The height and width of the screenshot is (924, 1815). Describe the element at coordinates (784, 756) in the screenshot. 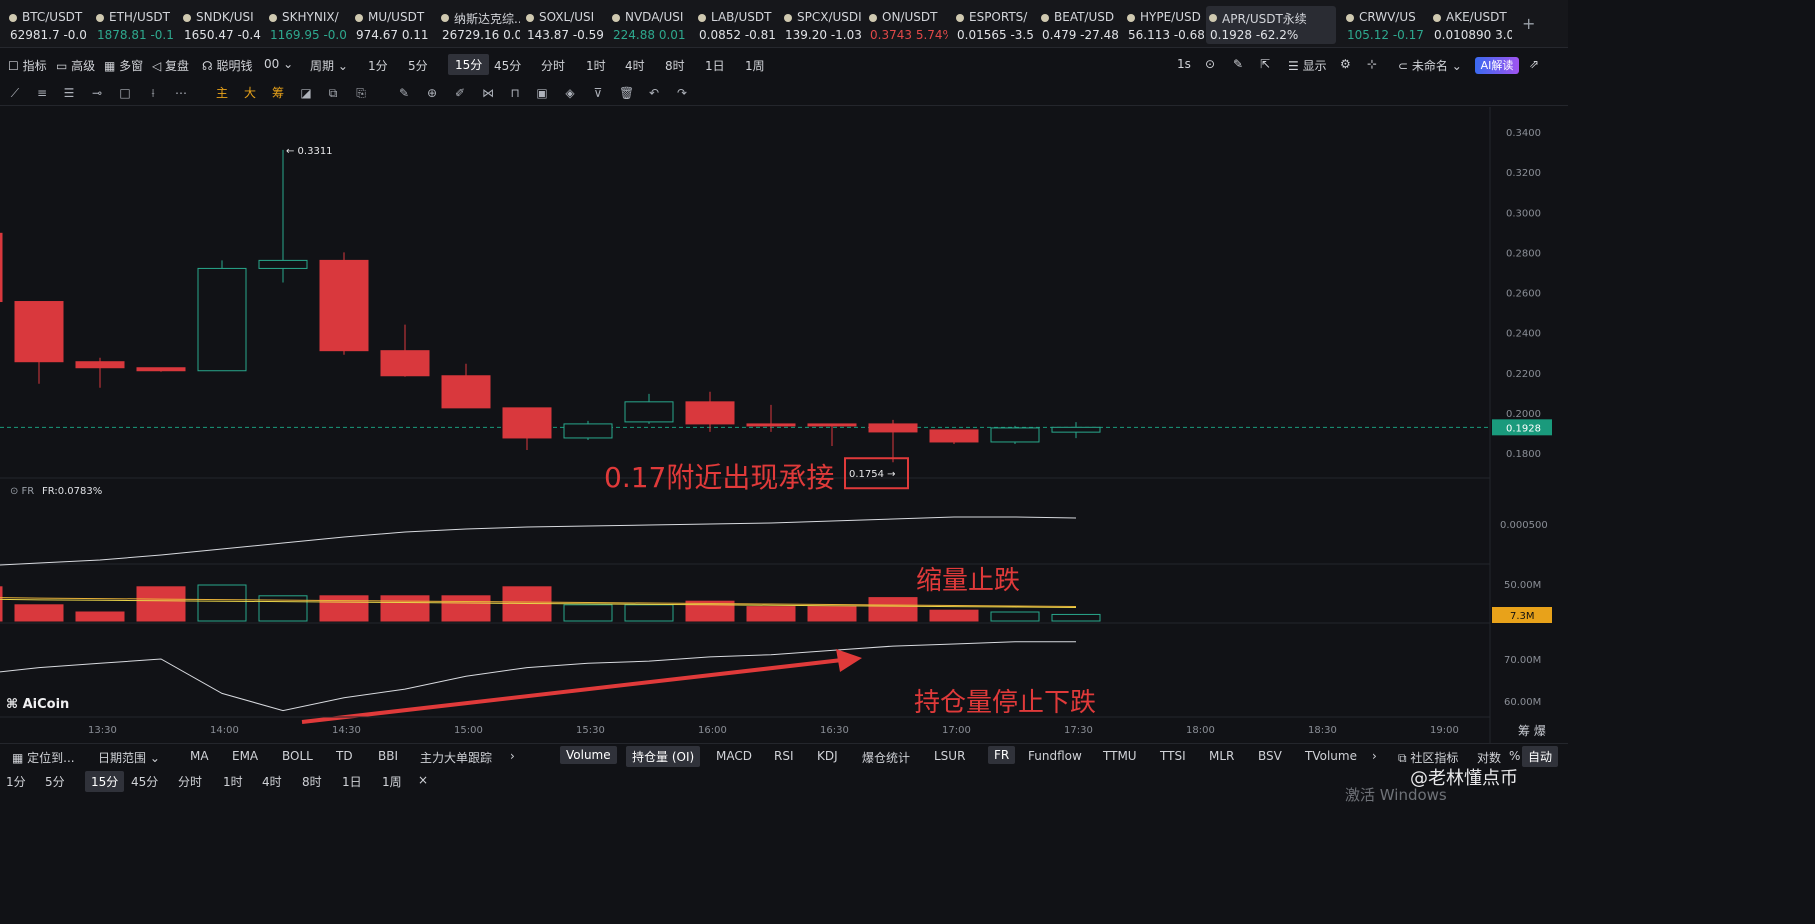

I see `sub-indicator-tab: RSI` at that location.